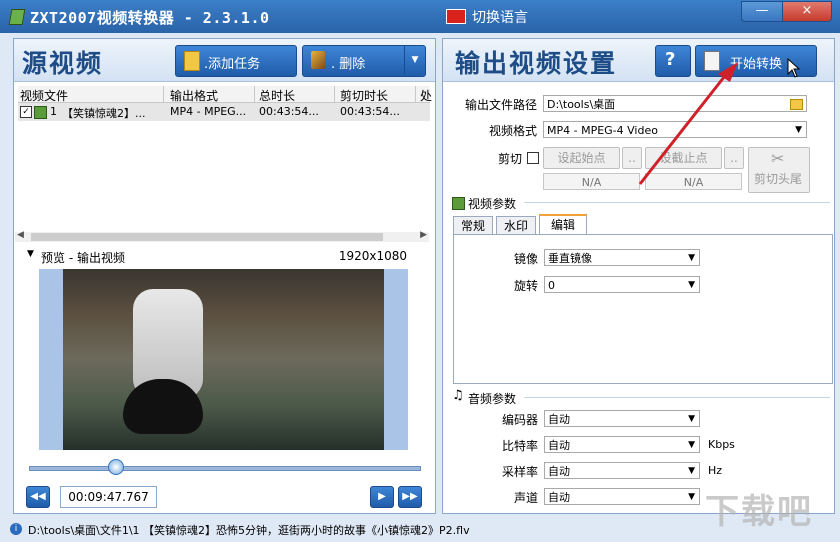  I want to click on seek-slider, so click(225, 468).